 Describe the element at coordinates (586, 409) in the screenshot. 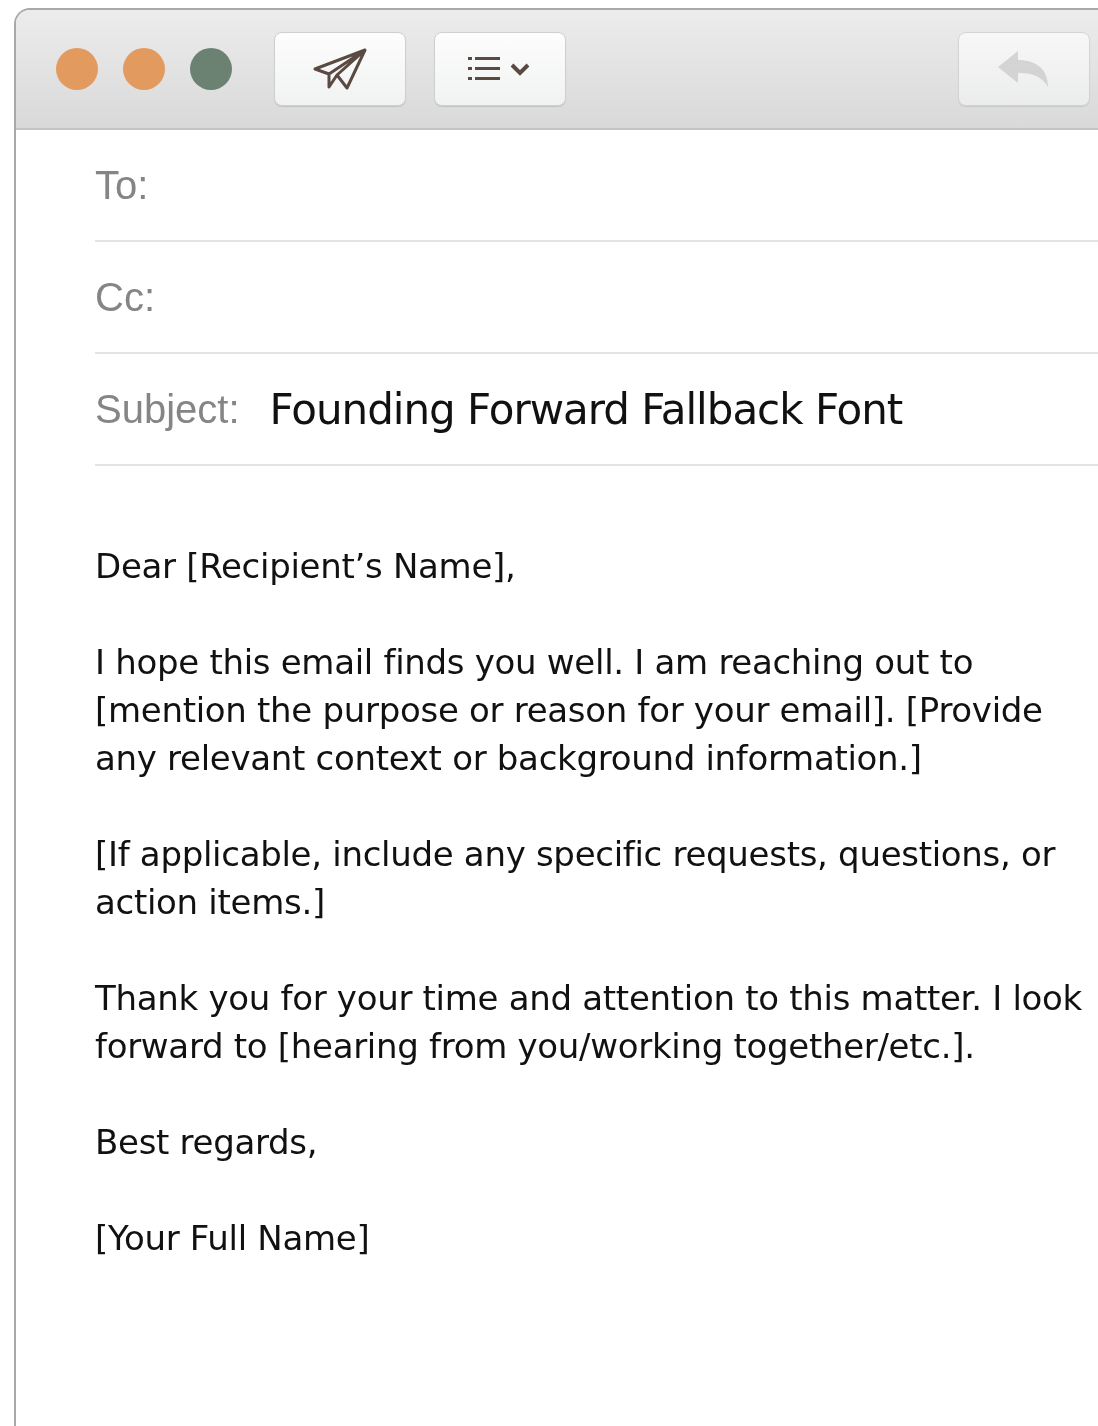

I see `subject-field: Founding Forward Fallback Font` at that location.